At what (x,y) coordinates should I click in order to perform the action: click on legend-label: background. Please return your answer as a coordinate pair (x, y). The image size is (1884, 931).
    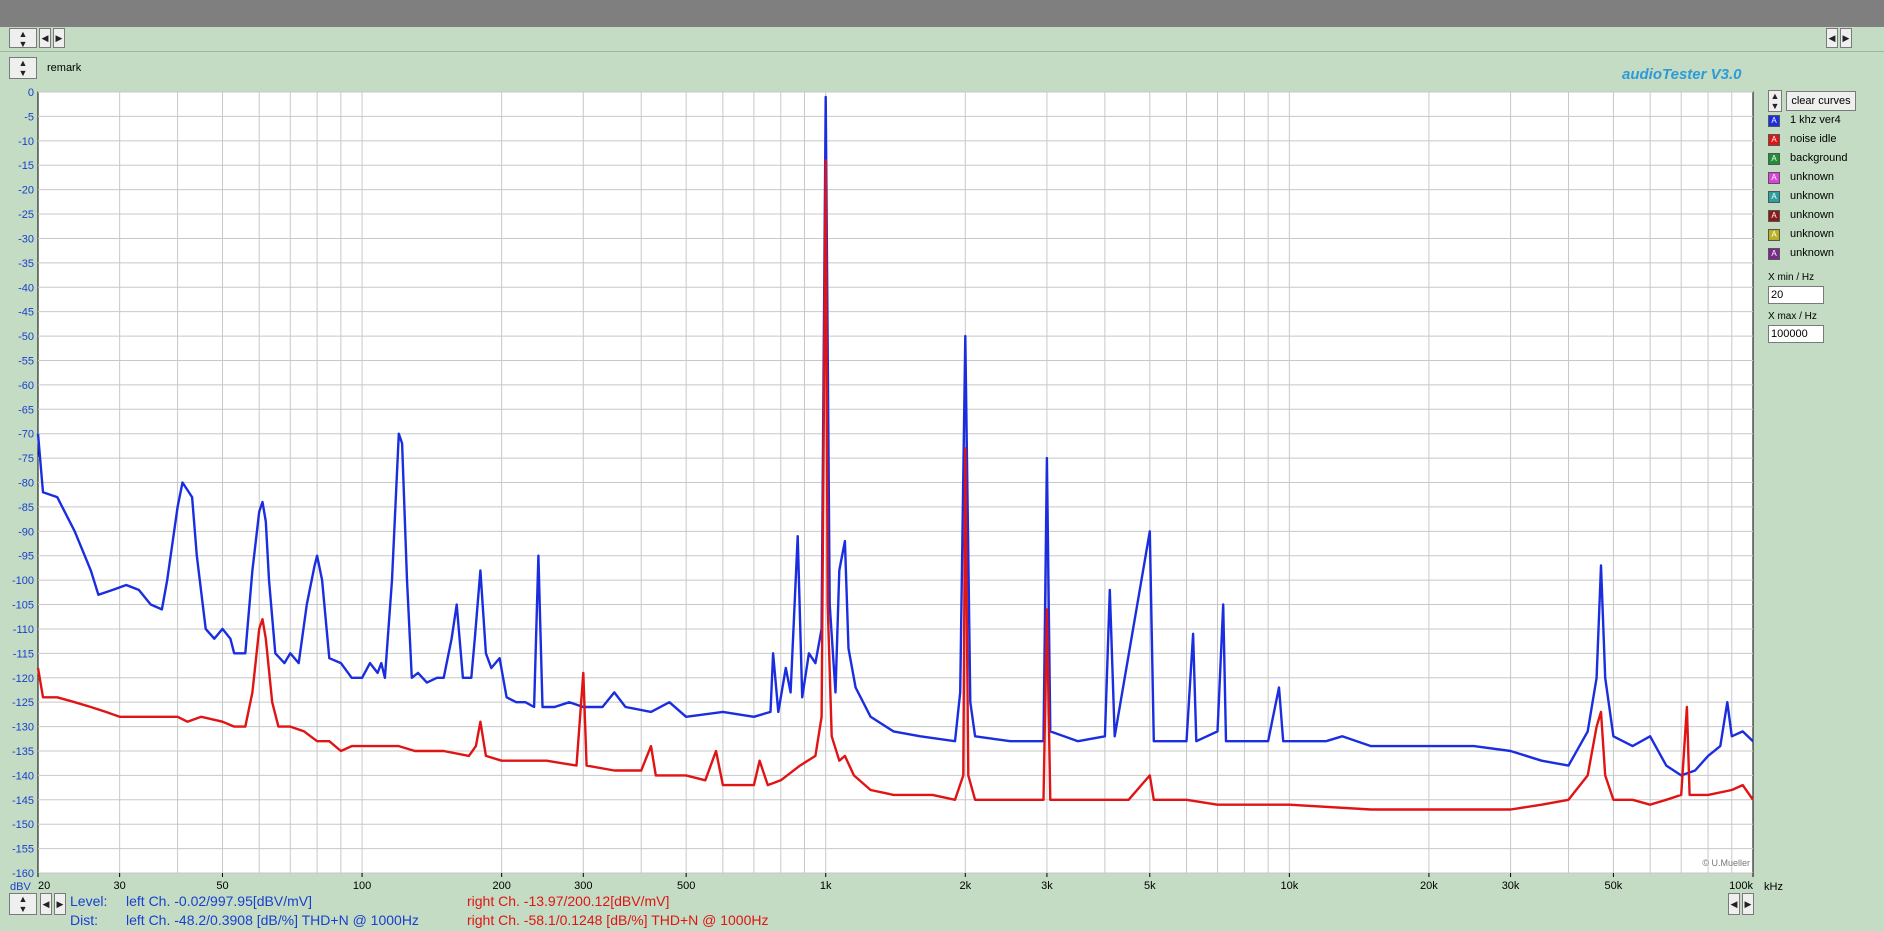
    Looking at the image, I should click on (1819, 158).